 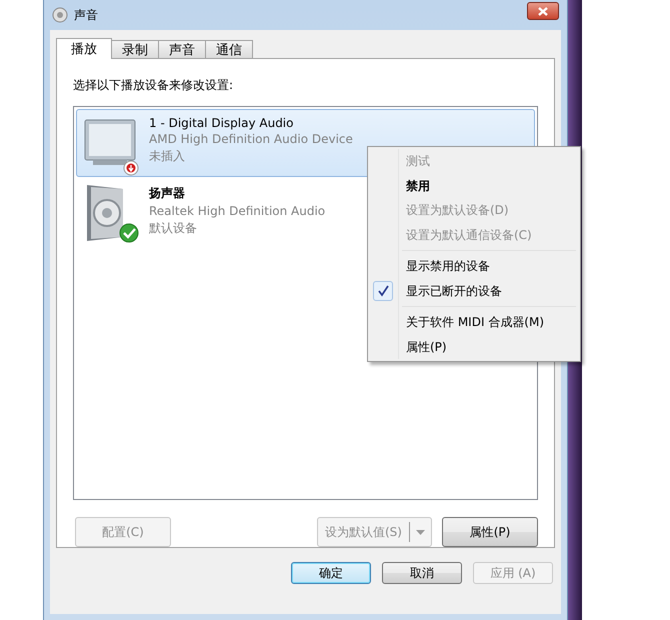 I want to click on window-title: 声音, so click(x=86, y=15).